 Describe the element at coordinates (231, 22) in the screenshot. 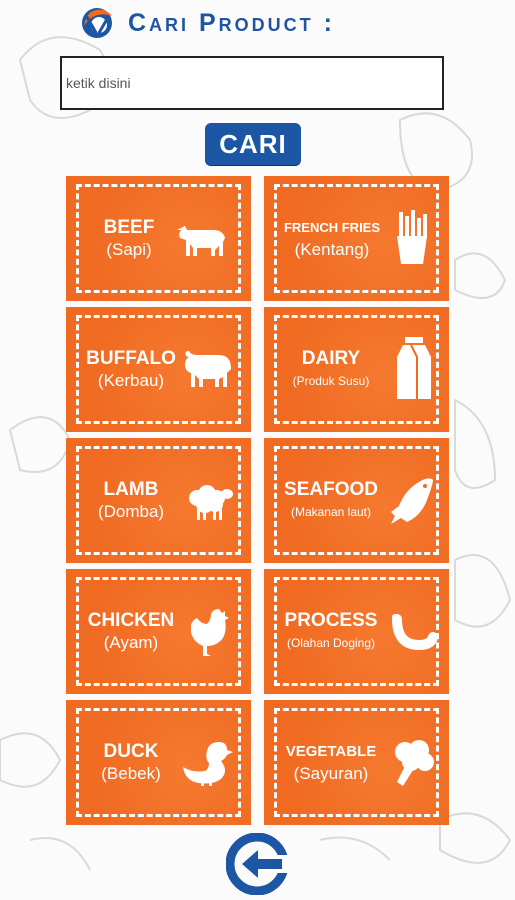

I see `page-title: Cari Product :` at that location.